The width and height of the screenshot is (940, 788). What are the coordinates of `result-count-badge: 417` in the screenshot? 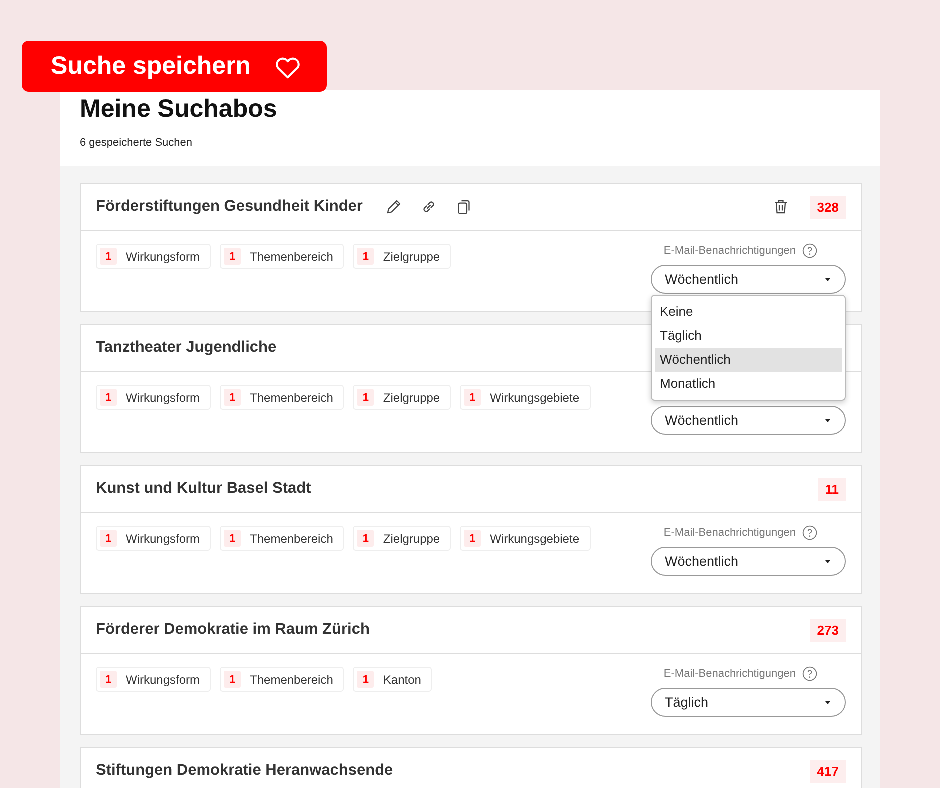 It's located at (828, 771).